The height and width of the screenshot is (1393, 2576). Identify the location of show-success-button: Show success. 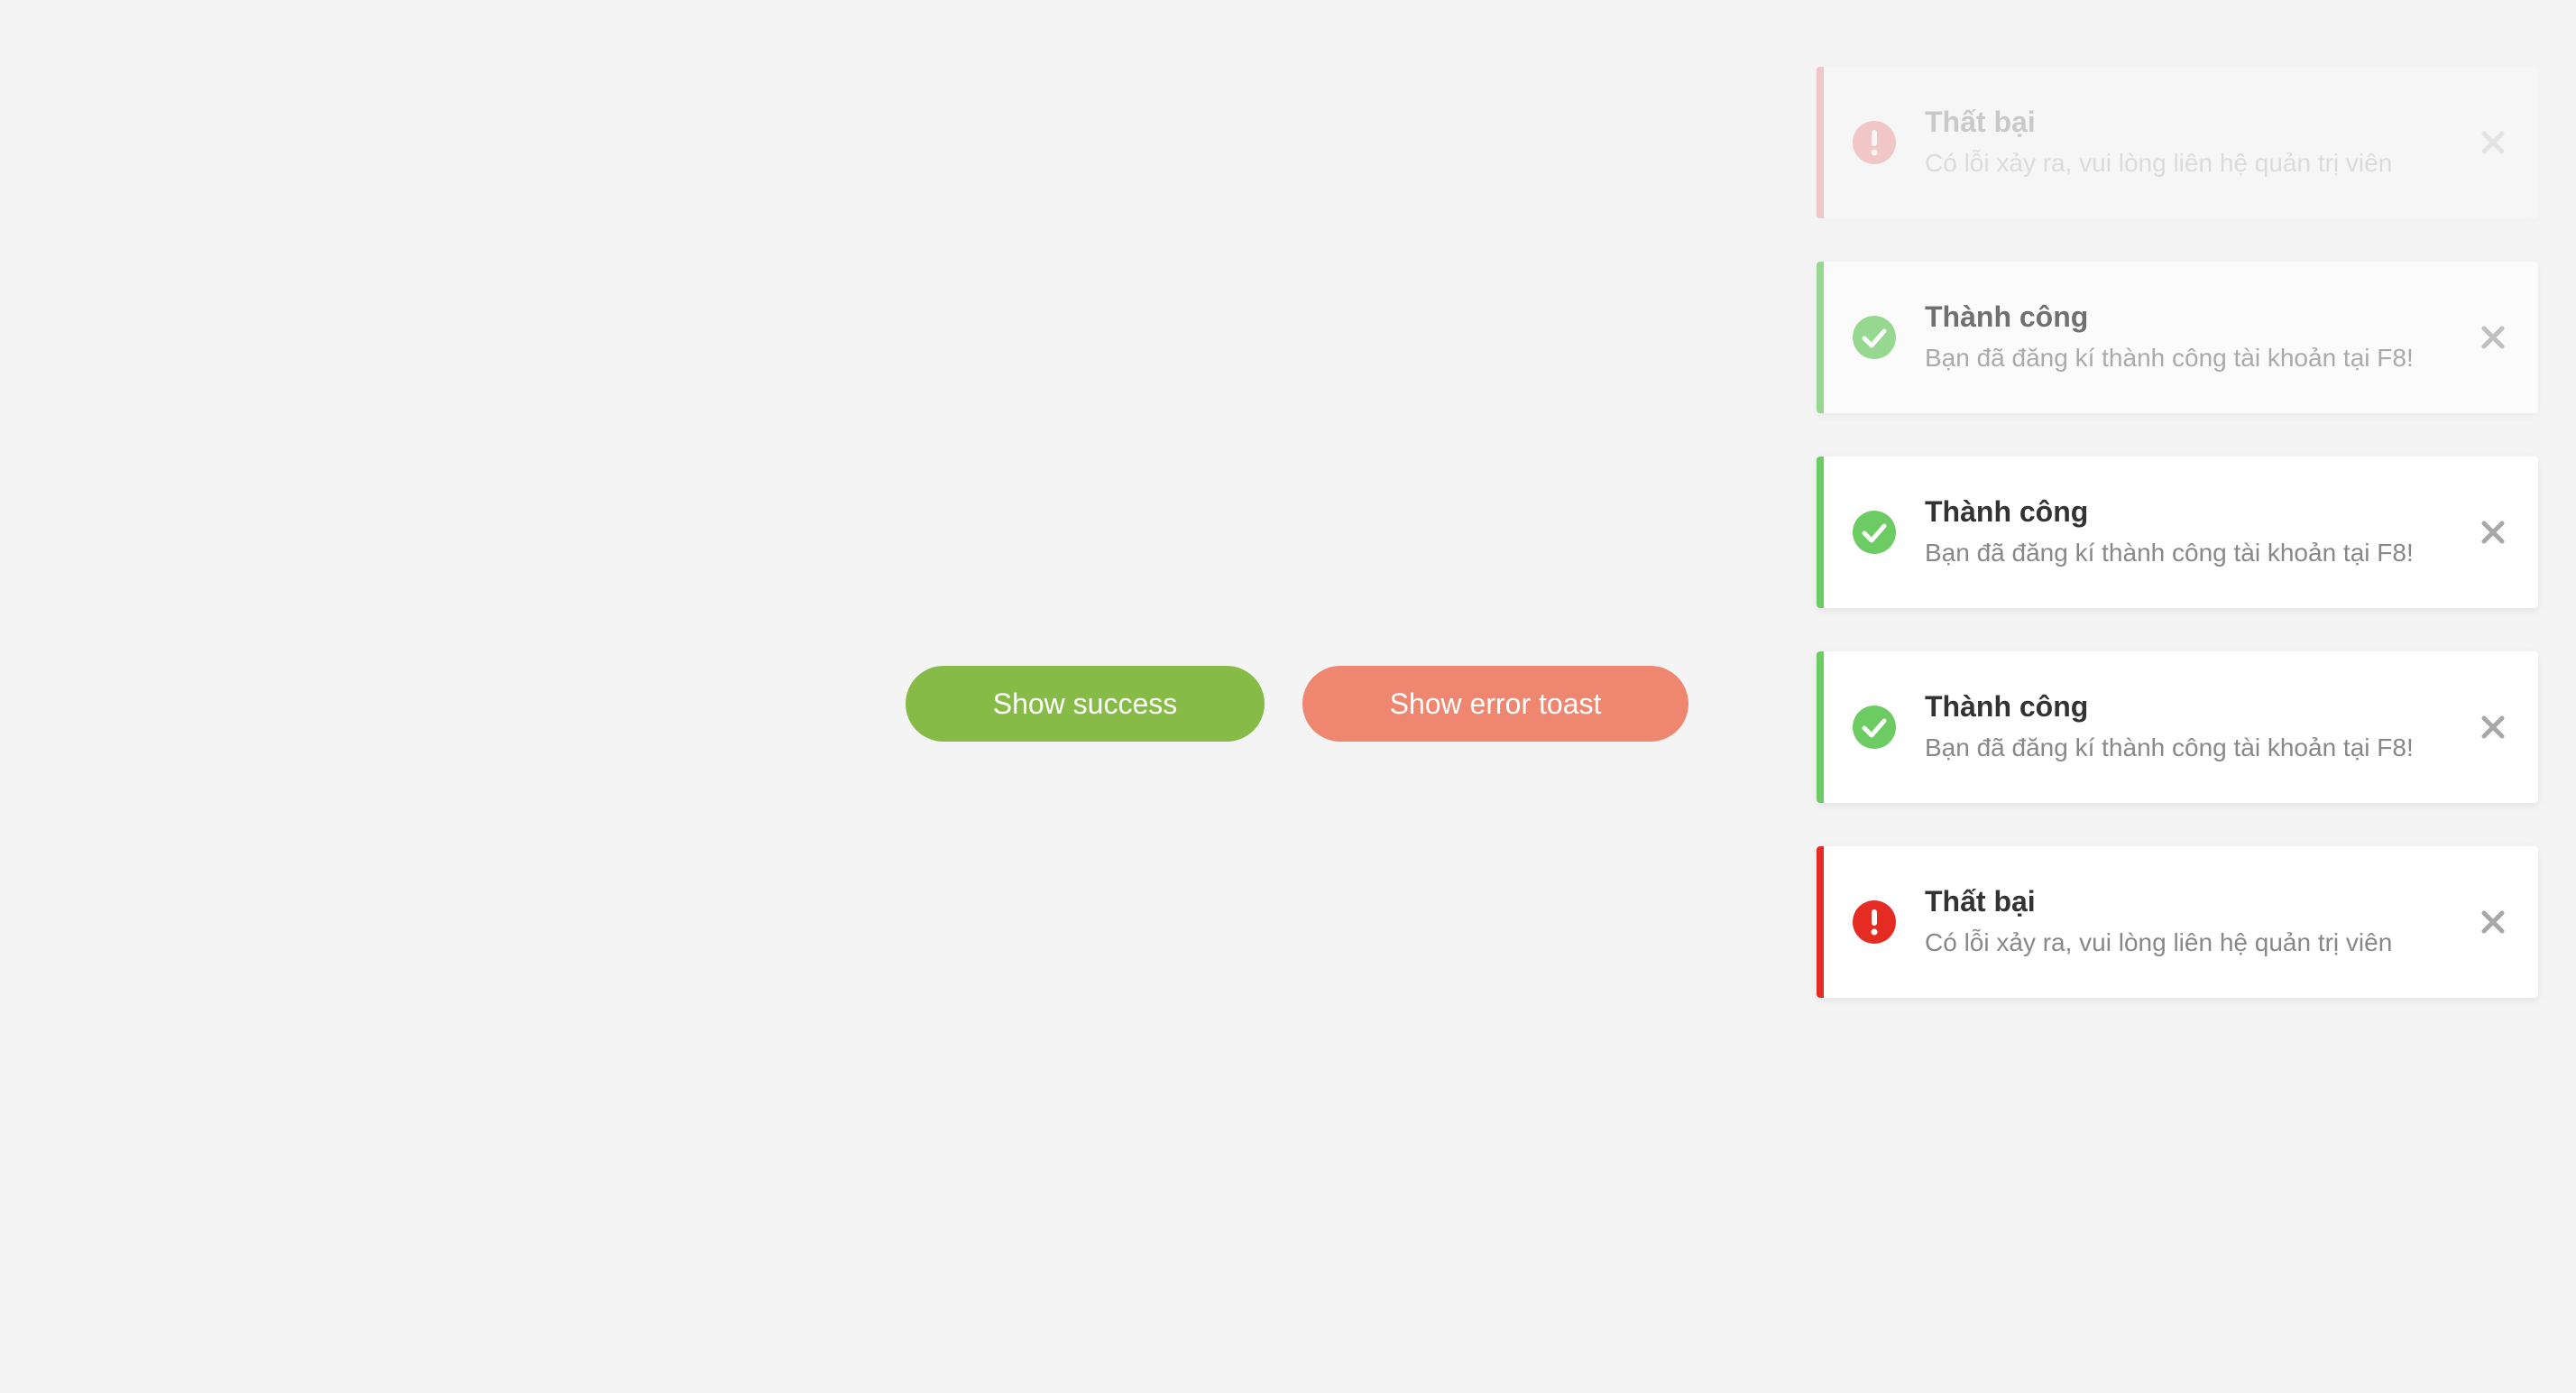
(1086, 704).